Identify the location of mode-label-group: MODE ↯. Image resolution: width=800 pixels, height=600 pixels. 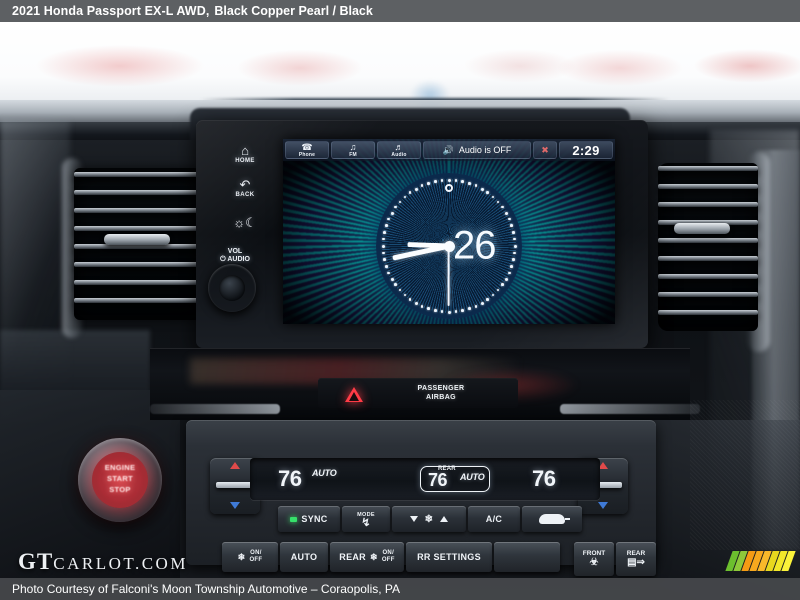
(366, 520).